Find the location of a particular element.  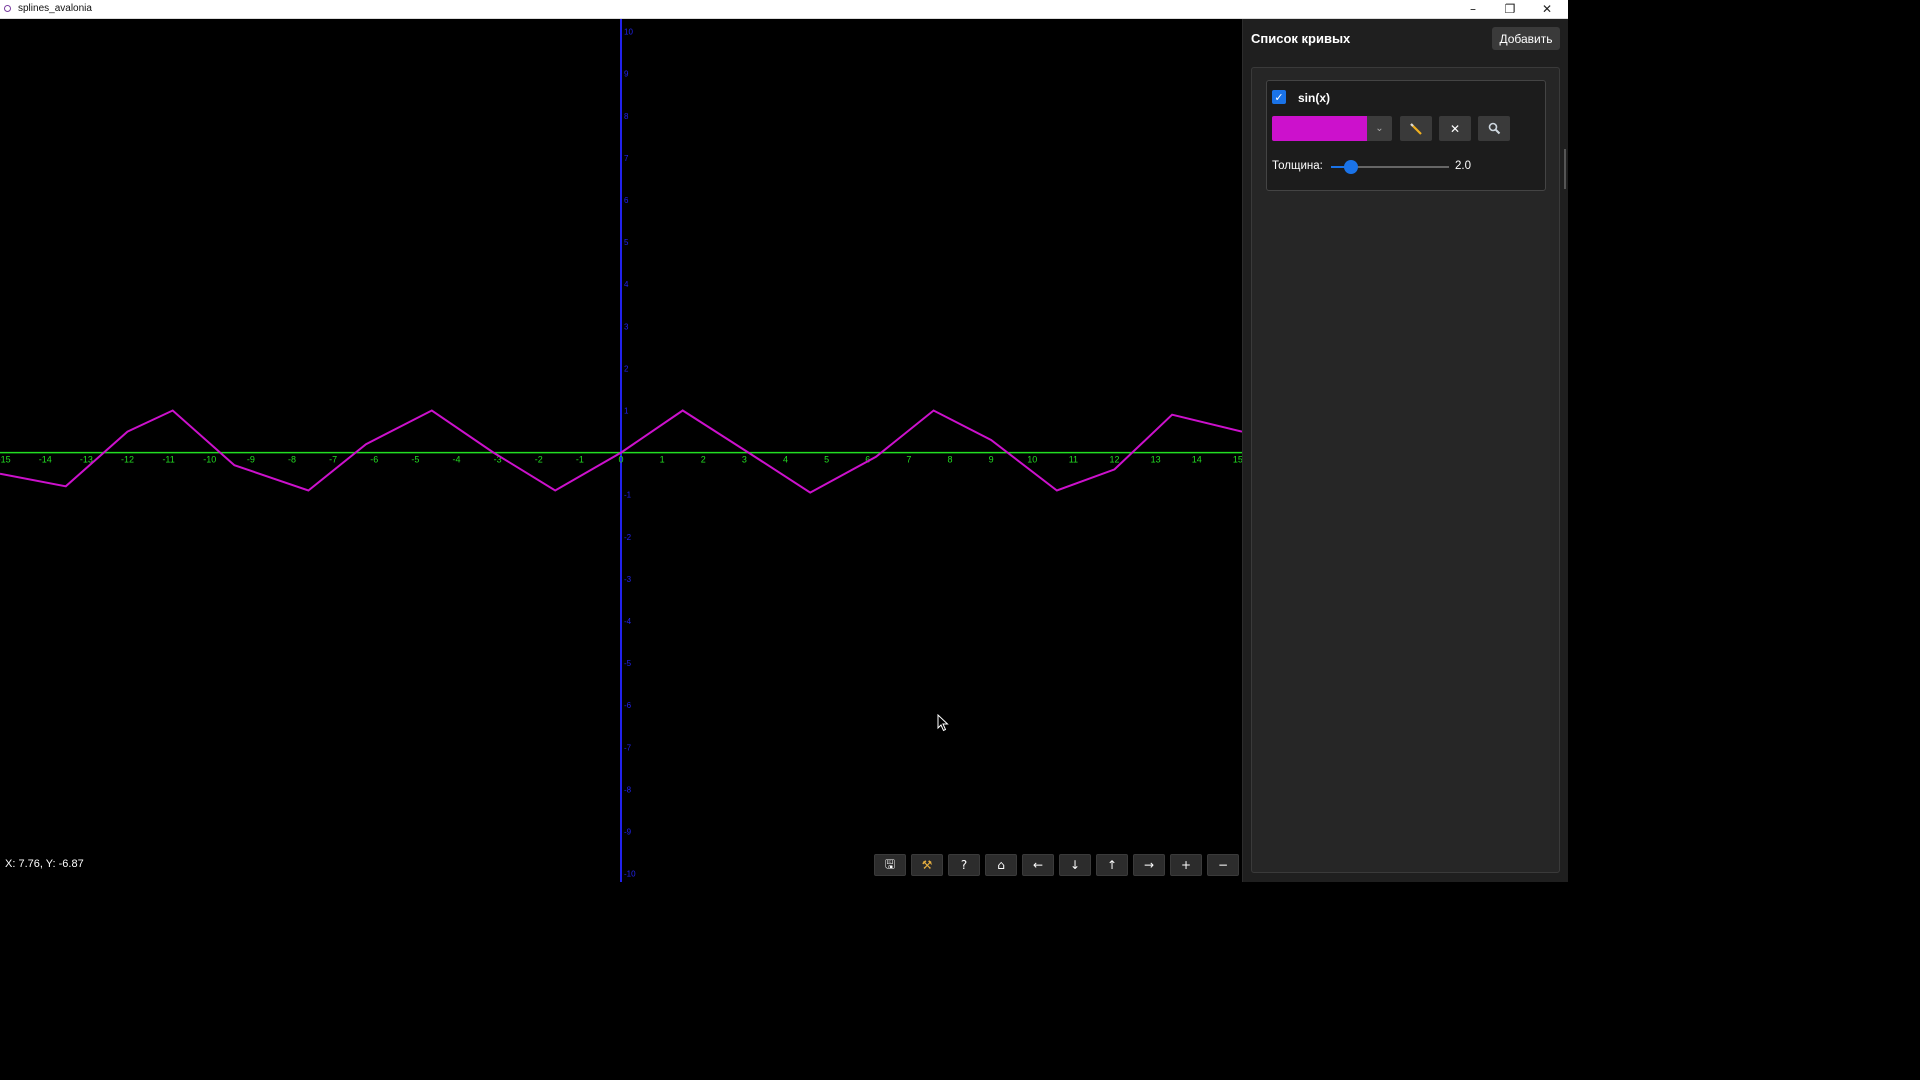

y-tick-label: 3 is located at coordinates (626, 326).